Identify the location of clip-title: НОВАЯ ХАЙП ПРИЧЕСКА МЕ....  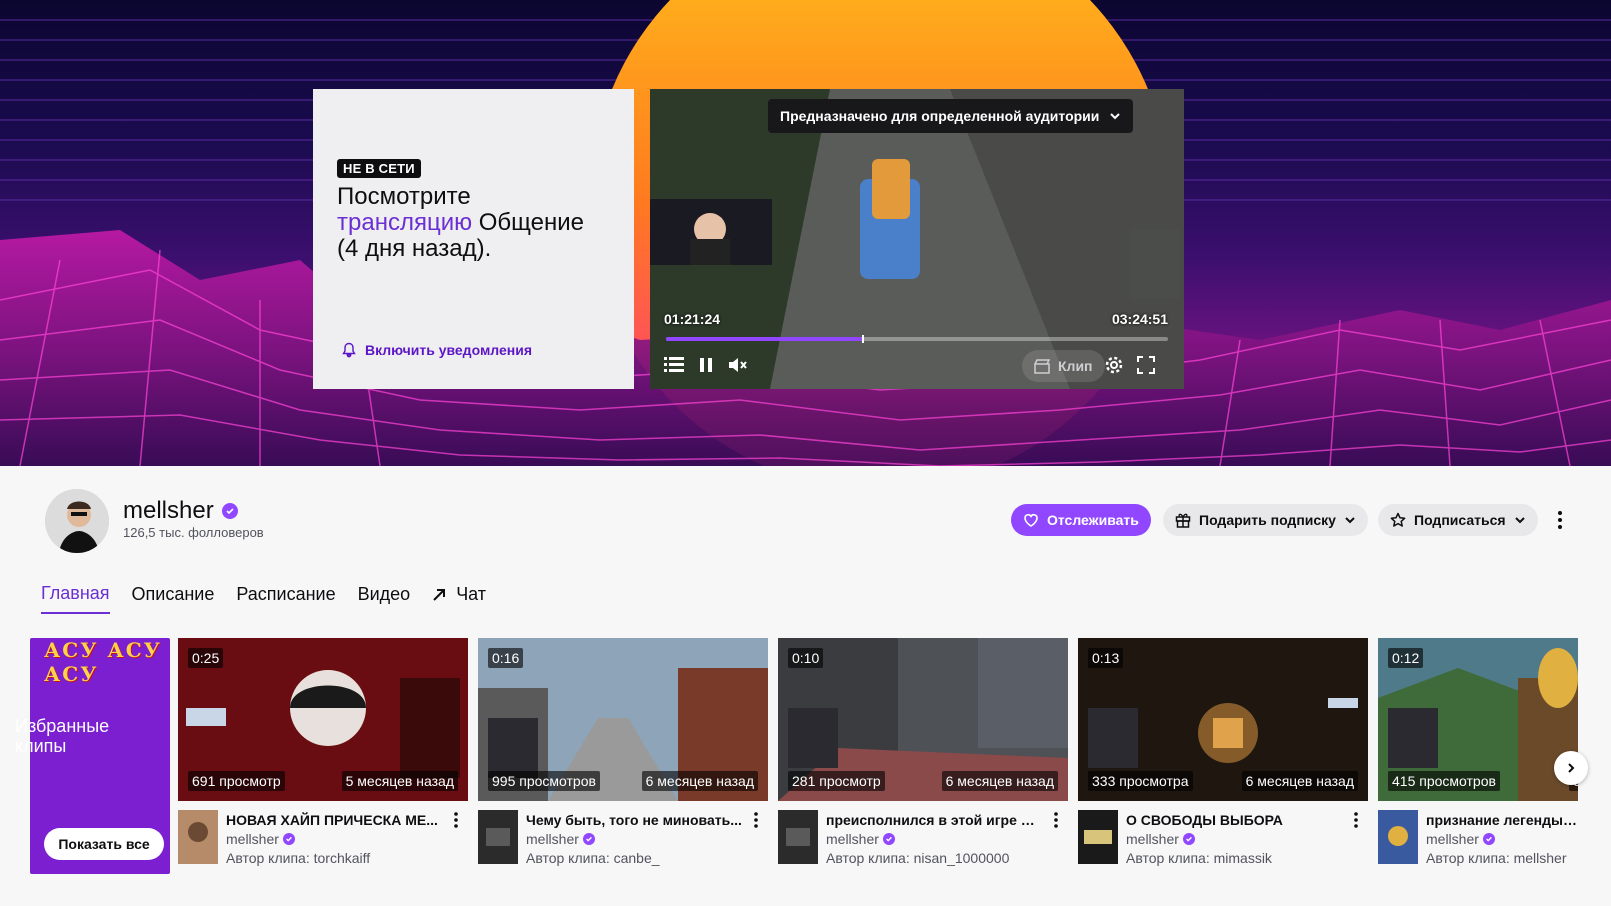
(334, 820).